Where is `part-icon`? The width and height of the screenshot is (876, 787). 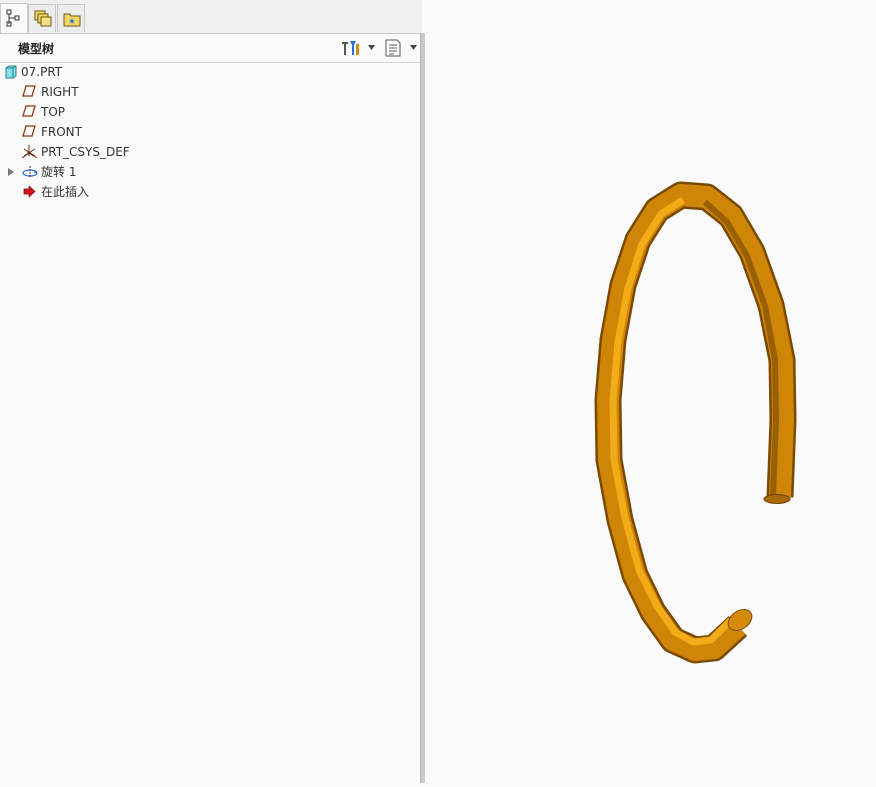 part-icon is located at coordinates (11, 72).